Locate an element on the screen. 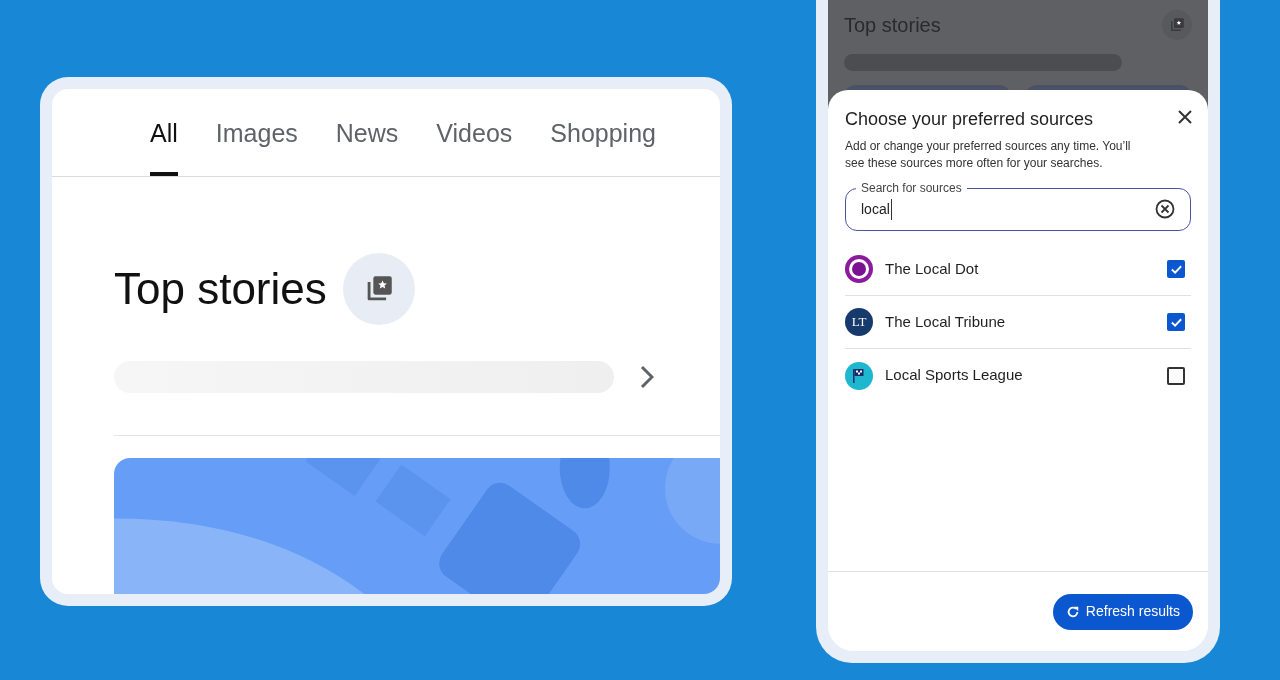  search-tab: Images is located at coordinates (256, 145).